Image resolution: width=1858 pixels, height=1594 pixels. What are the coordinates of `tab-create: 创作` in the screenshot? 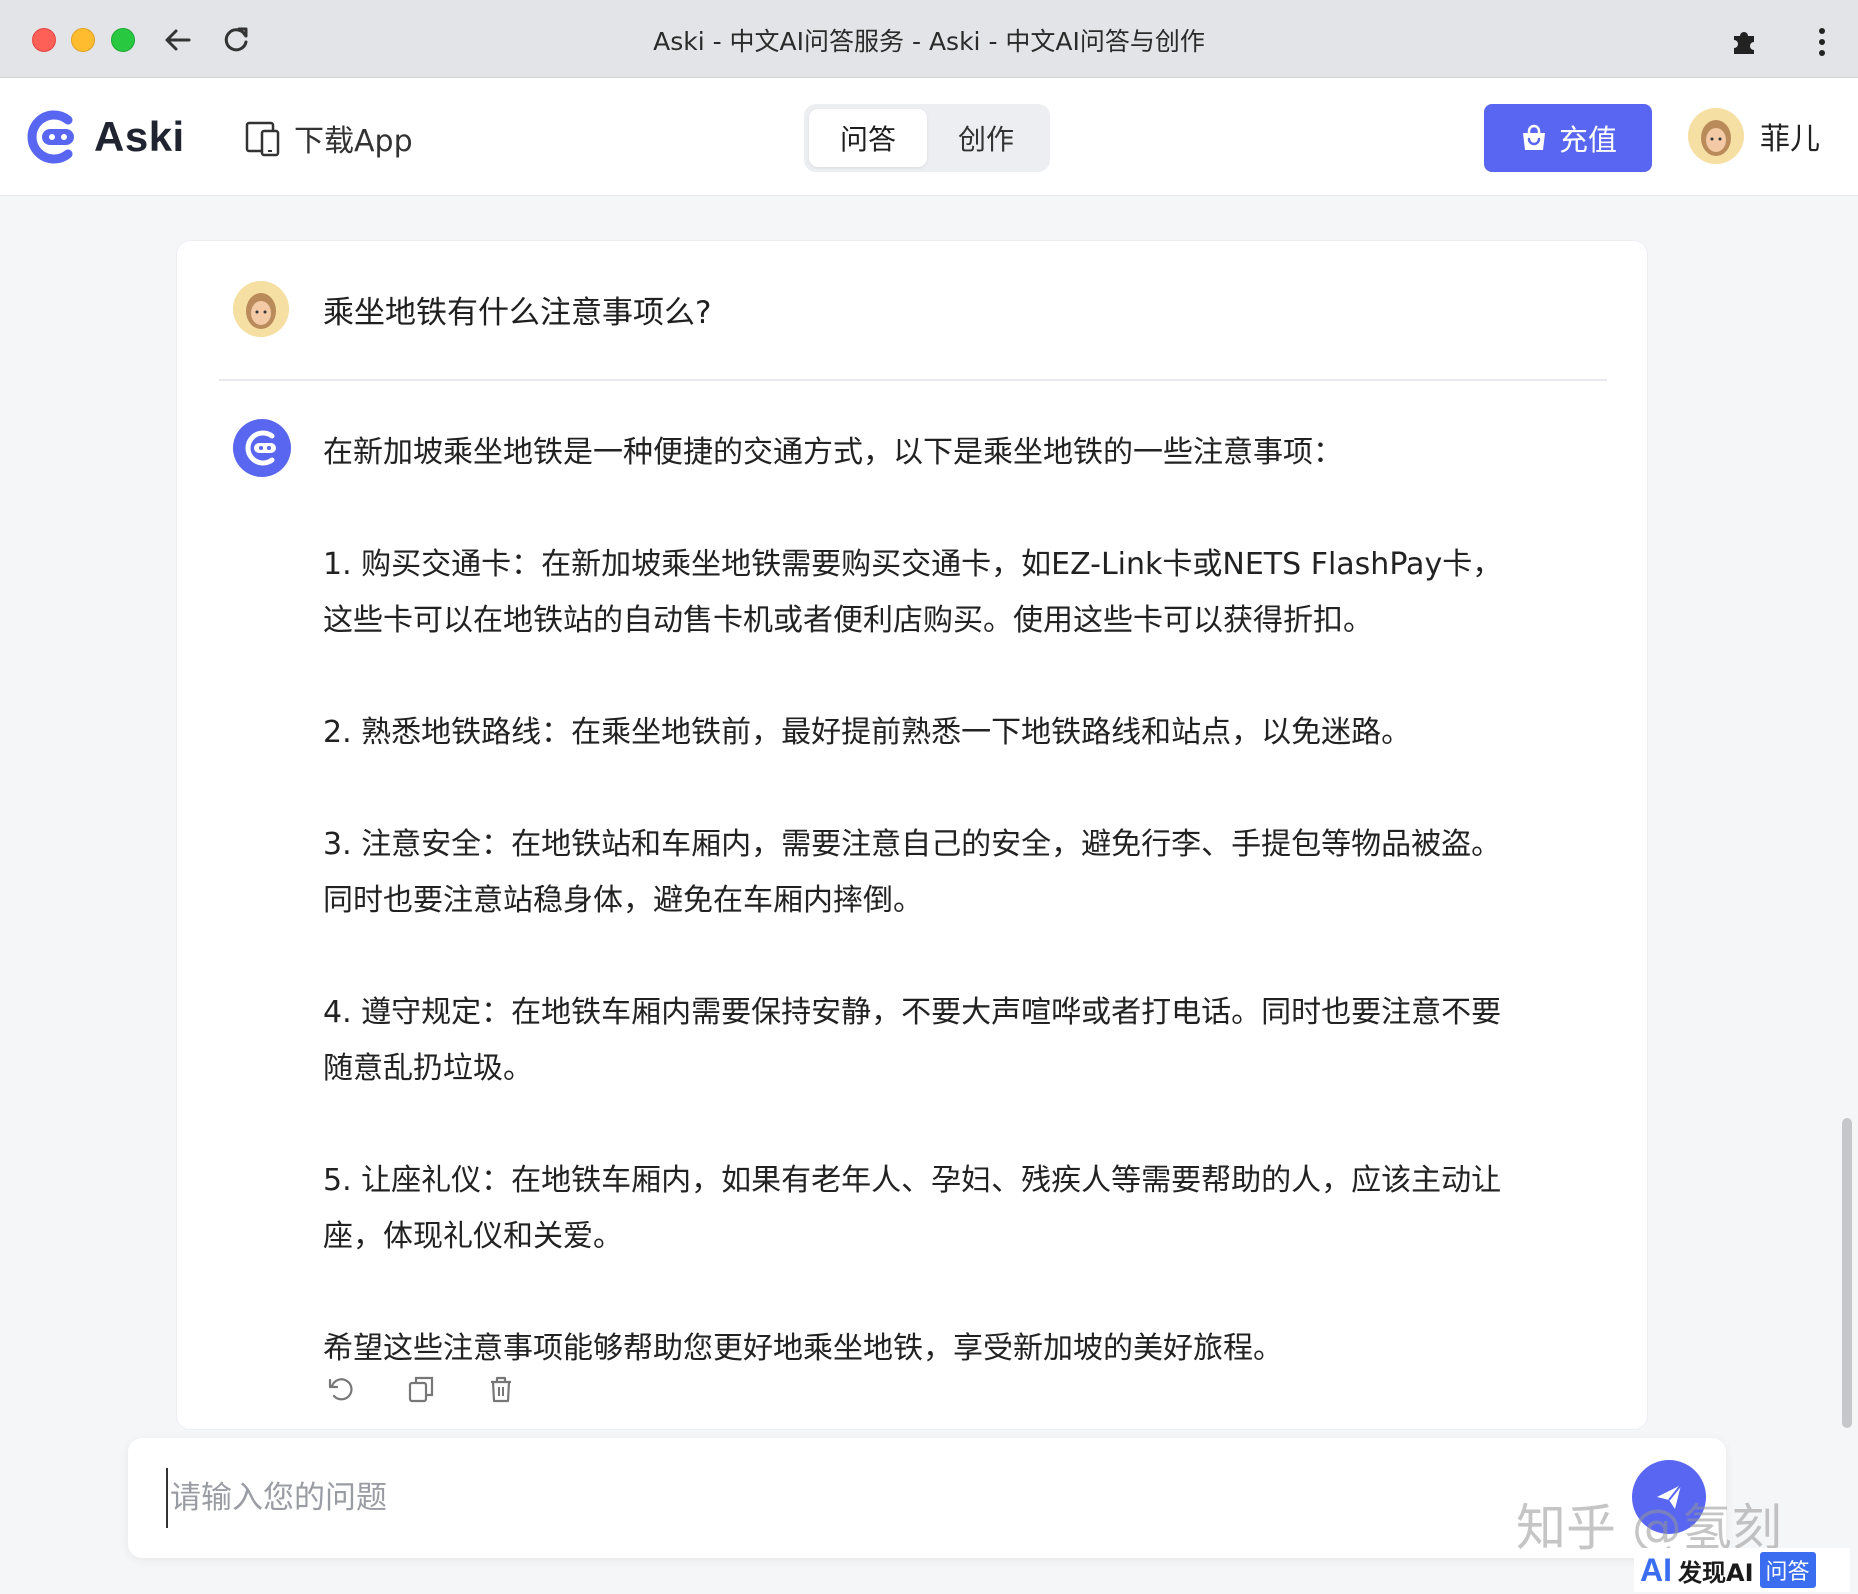 It's located at (986, 138).